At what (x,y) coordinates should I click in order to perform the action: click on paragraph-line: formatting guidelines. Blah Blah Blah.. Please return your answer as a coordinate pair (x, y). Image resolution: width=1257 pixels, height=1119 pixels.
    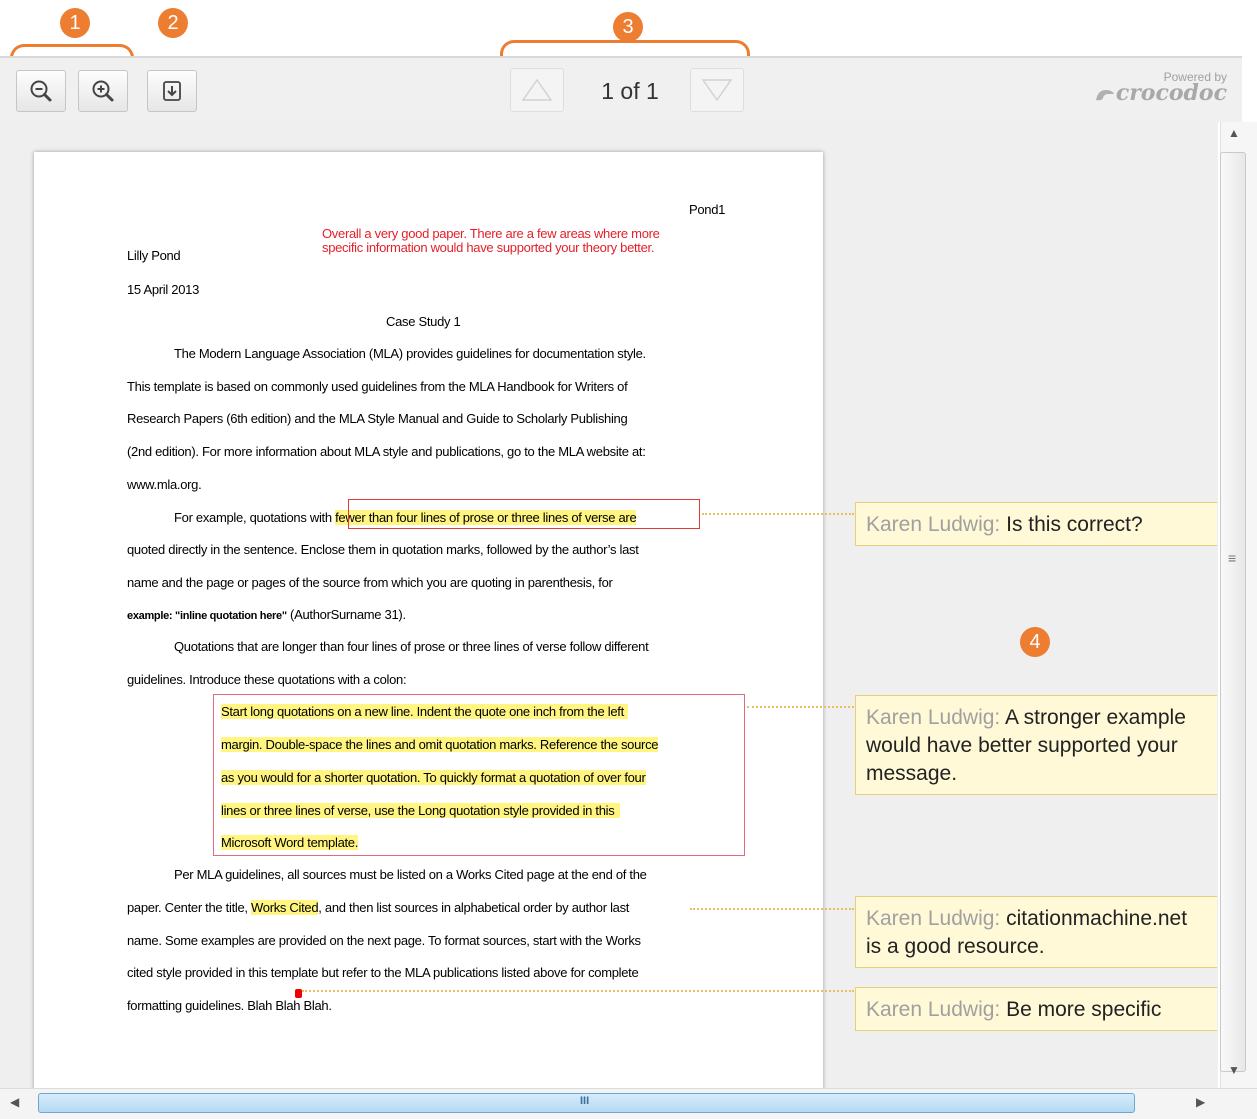
    Looking at the image, I should click on (229, 1005).